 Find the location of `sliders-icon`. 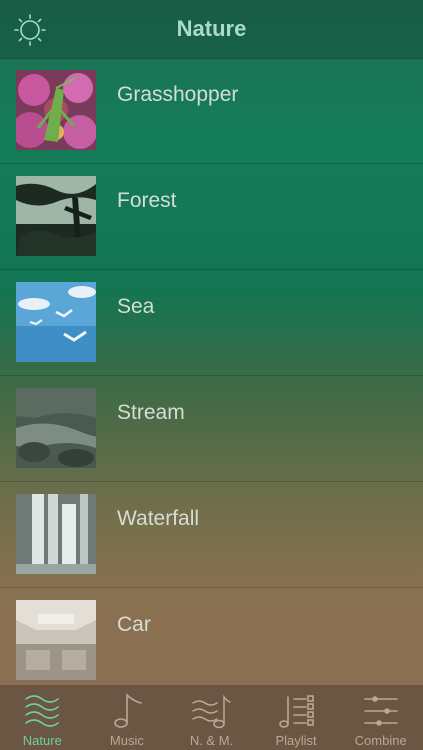

sliders-icon is located at coordinates (380, 711).